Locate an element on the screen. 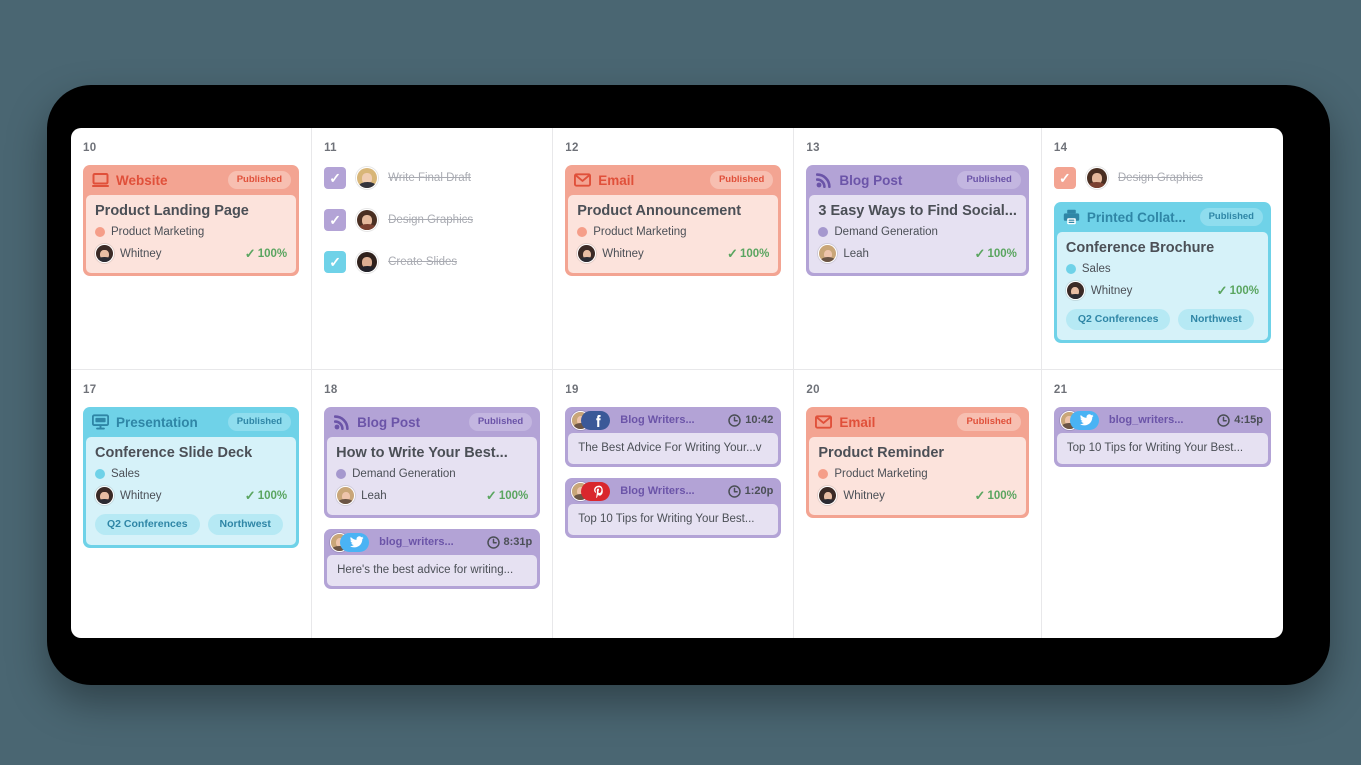 This screenshot has width=1361, height=765. day-number: 18 is located at coordinates (331, 390).